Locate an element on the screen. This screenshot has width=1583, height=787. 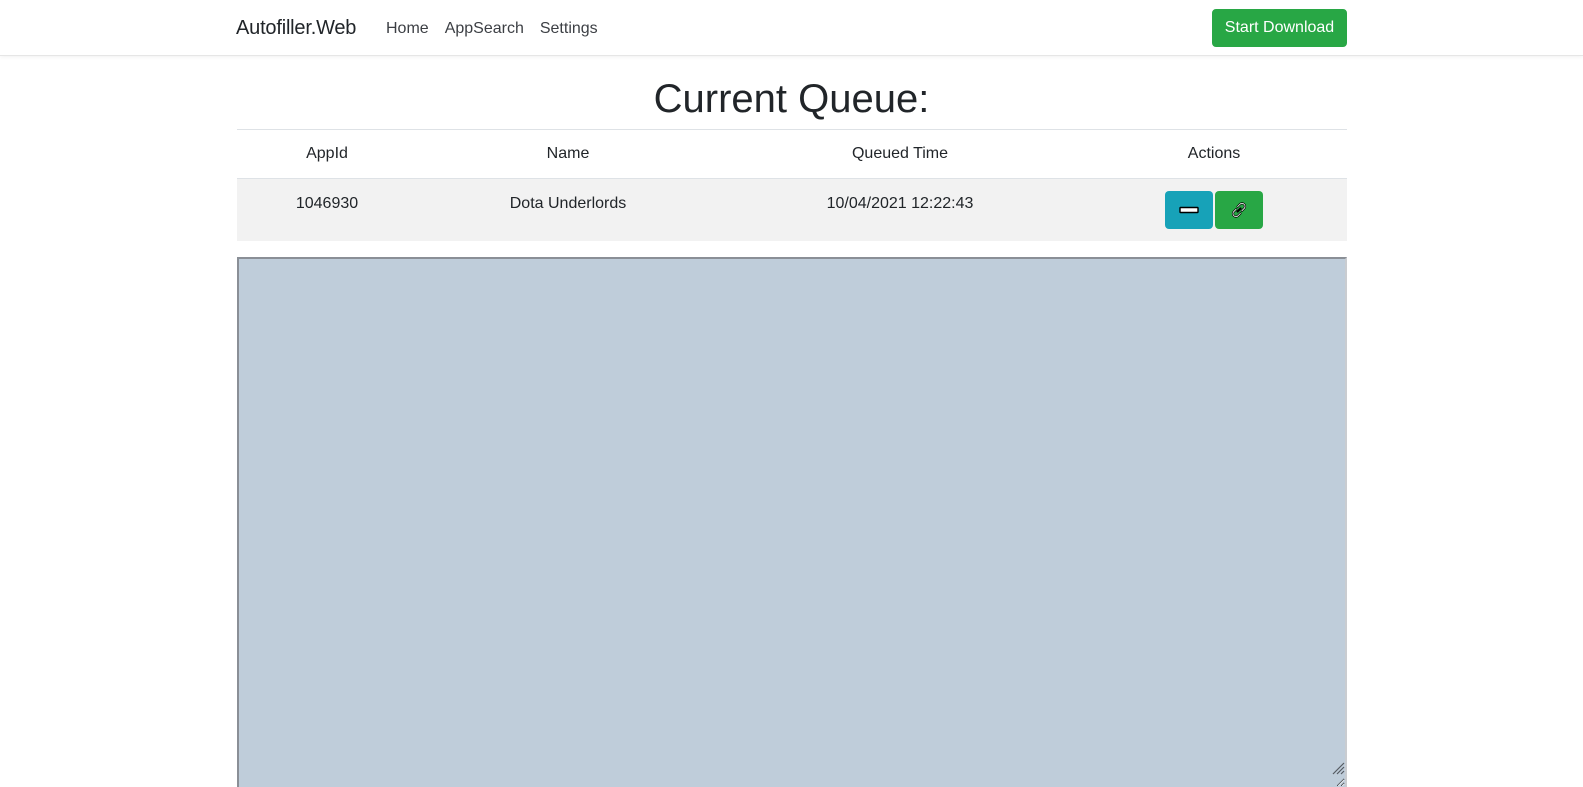
cell-actions is located at coordinates (1214, 209).